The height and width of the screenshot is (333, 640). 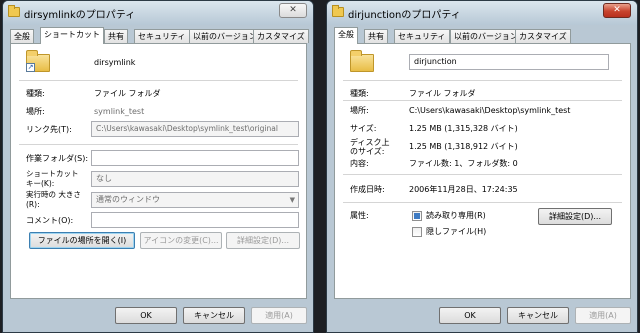 I want to click on window-title: dirsymlinkのプロパティ, so click(x=80, y=15).